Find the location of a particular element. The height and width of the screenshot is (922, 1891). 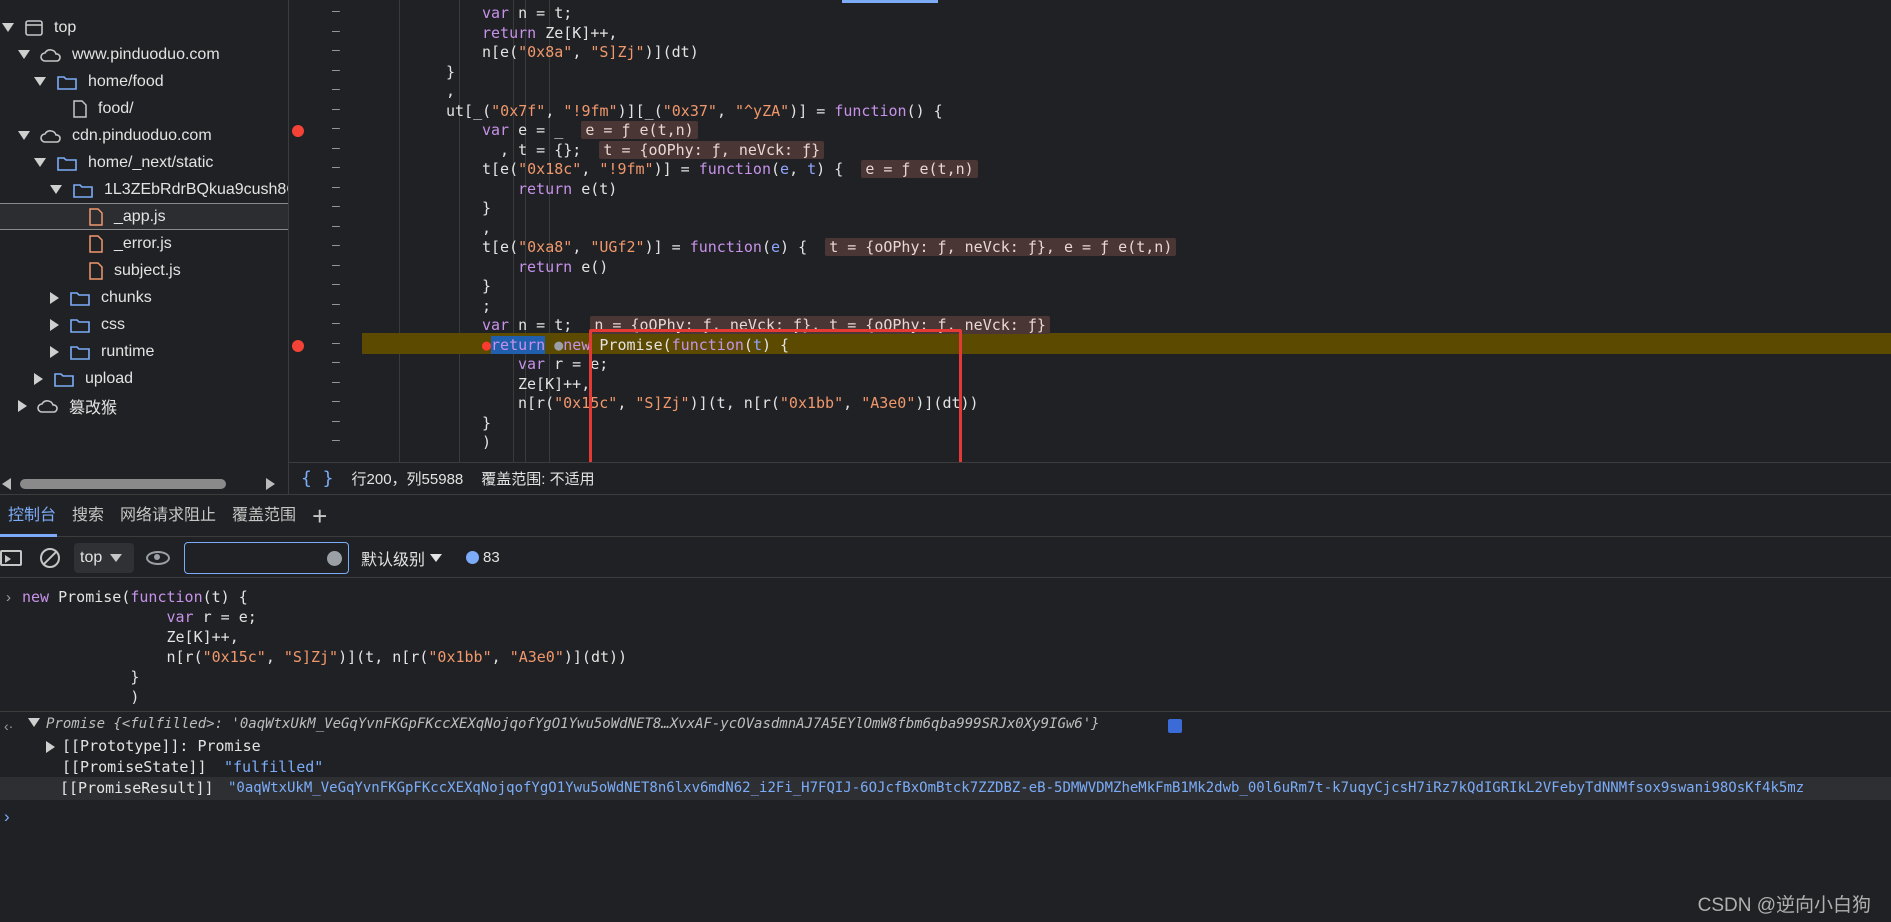

active-tab-indicator is located at coordinates (28, 535).